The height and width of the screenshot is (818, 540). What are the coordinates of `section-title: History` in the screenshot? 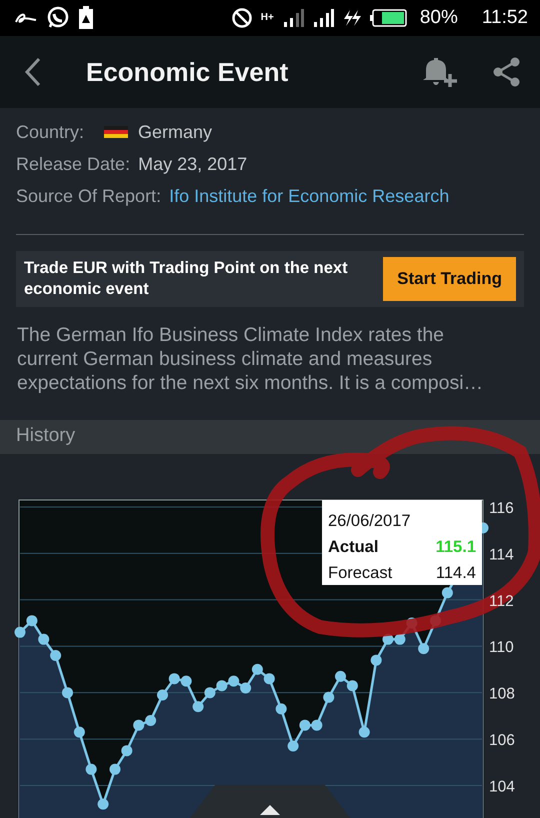 It's located at (46, 436).